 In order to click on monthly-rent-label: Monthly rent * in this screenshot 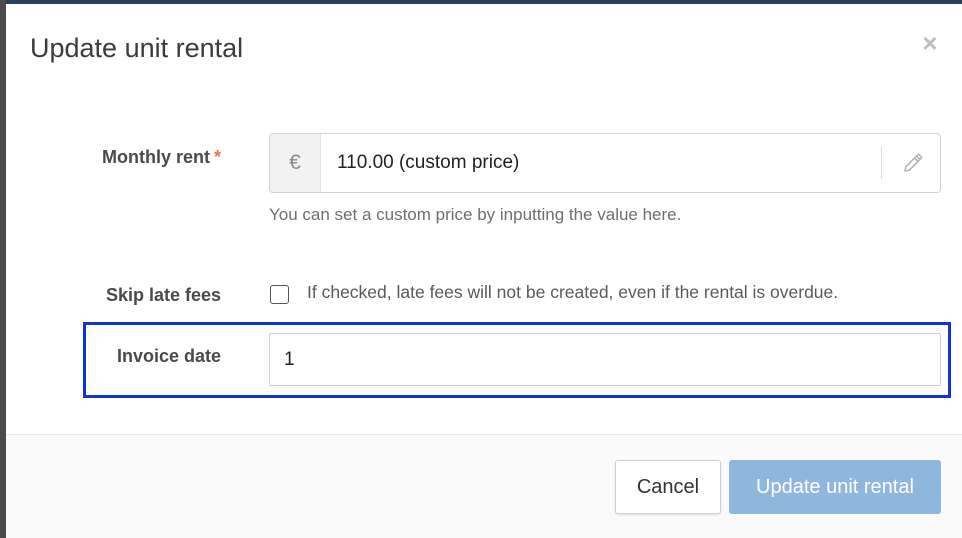, I will do `click(121, 157)`.